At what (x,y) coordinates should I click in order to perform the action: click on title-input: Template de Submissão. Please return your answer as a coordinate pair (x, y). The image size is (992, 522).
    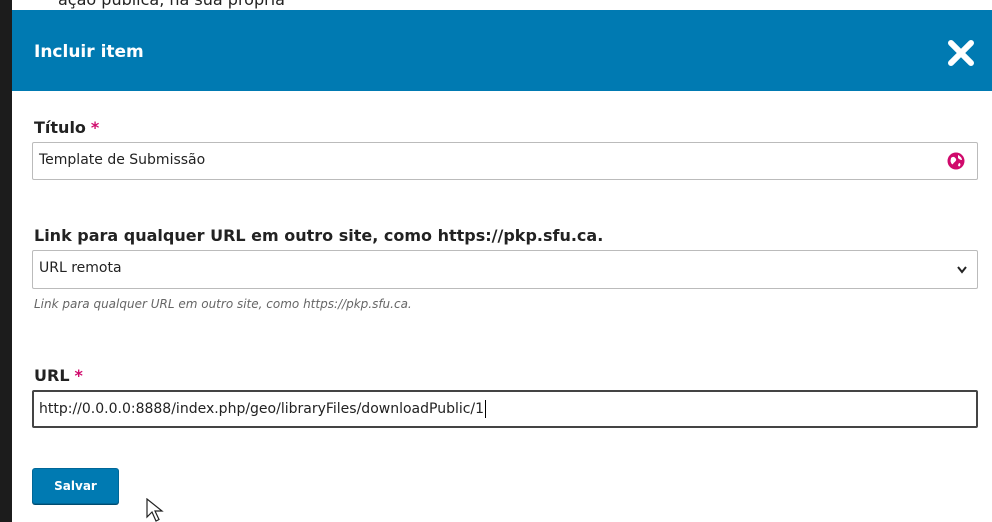
    Looking at the image, I should click on (505, 161).